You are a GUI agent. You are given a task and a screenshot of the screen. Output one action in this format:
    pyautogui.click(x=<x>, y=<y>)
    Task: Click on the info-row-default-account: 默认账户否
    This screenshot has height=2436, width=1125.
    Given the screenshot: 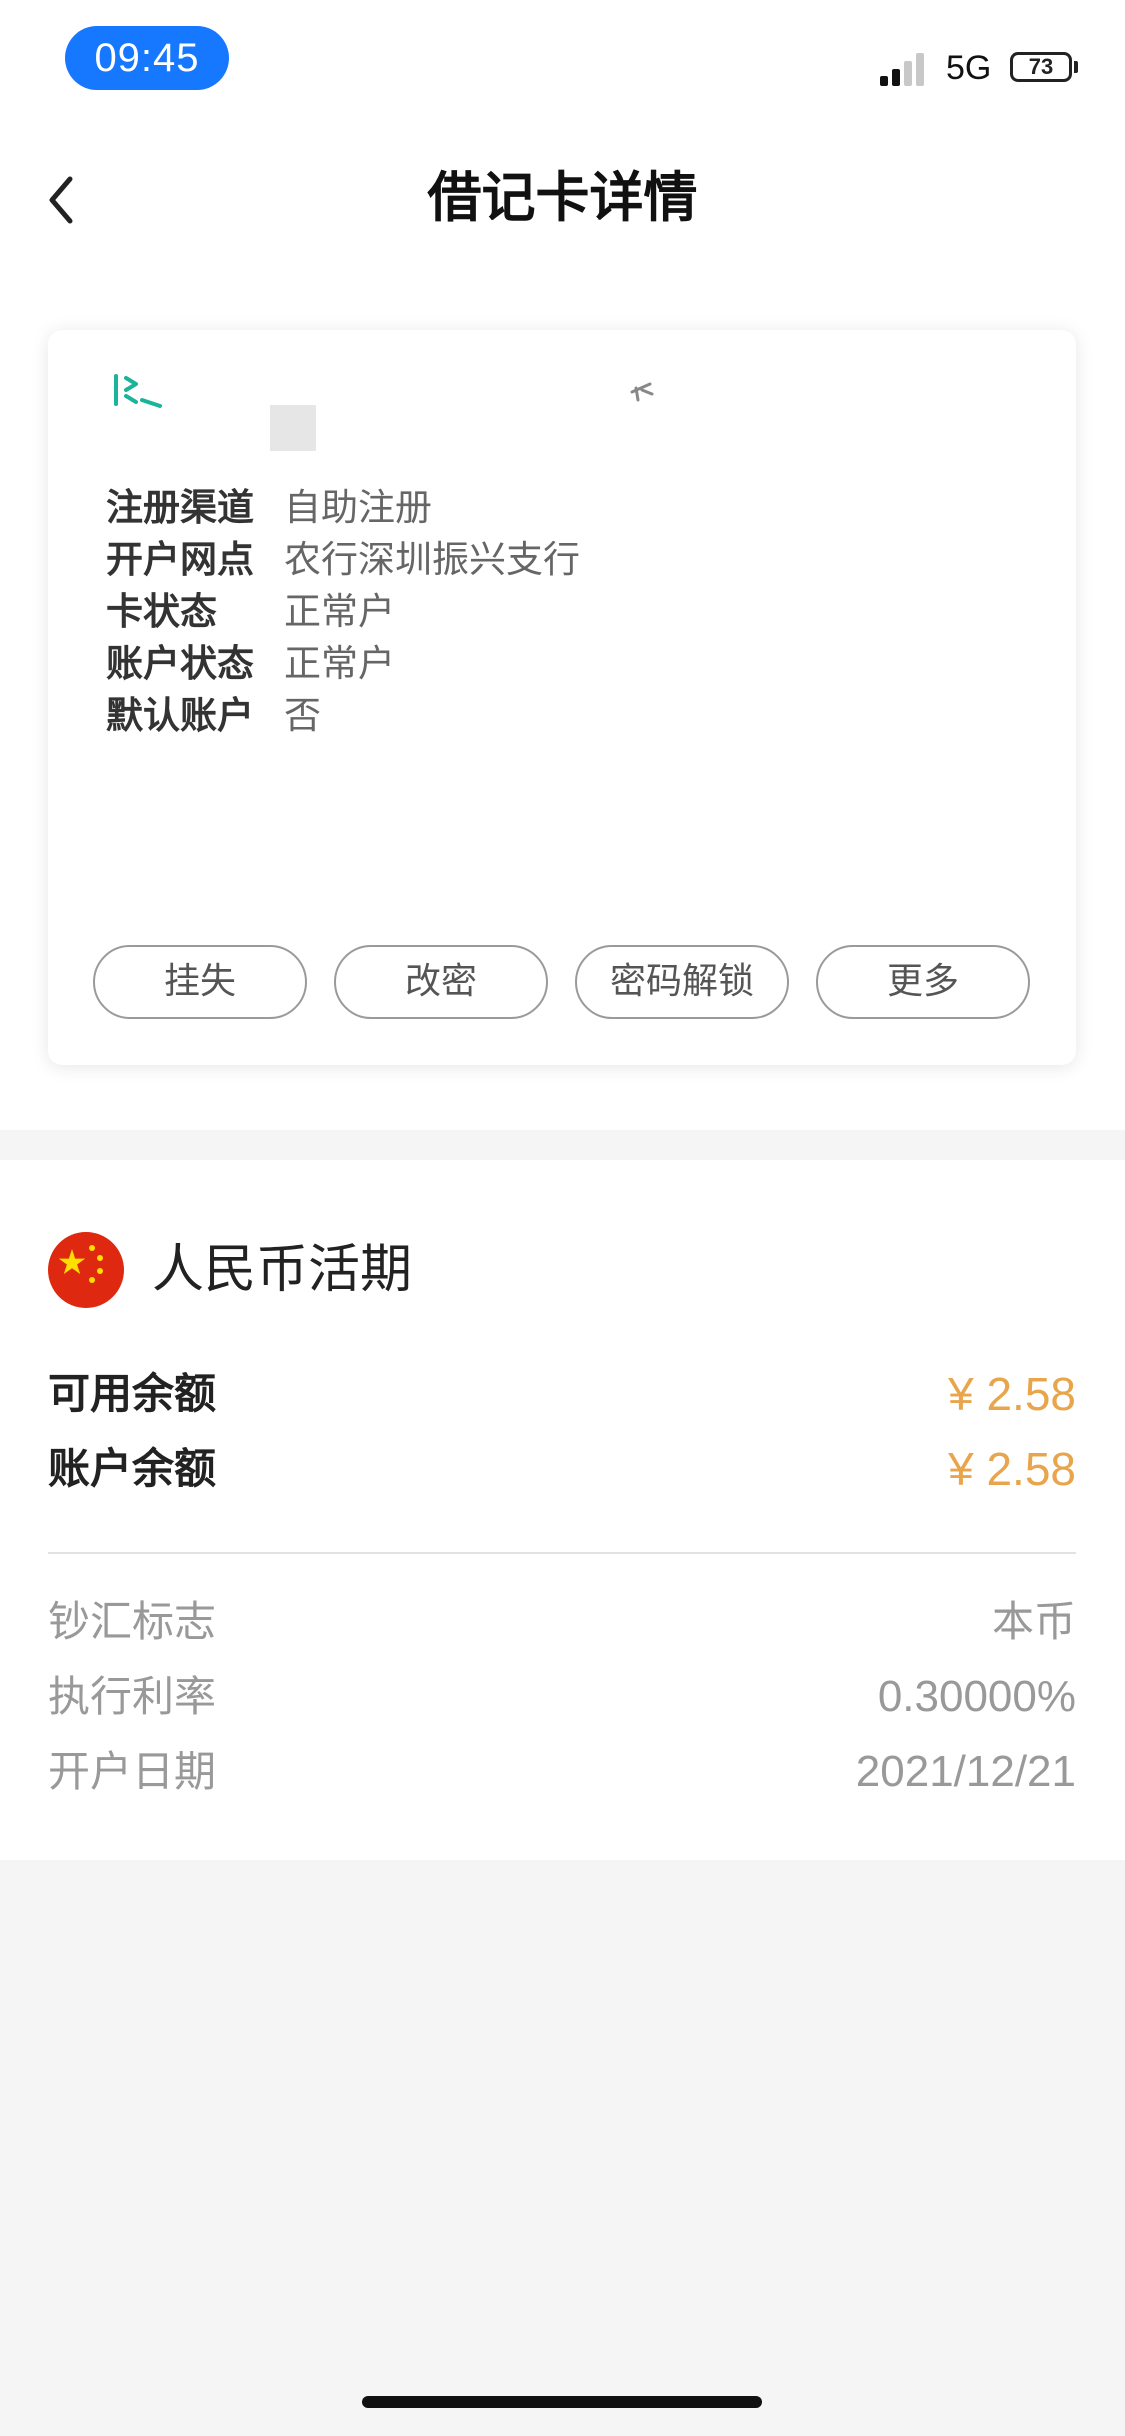 What is the action you would take?
    pyautogui.click(x=213, y=716)
    